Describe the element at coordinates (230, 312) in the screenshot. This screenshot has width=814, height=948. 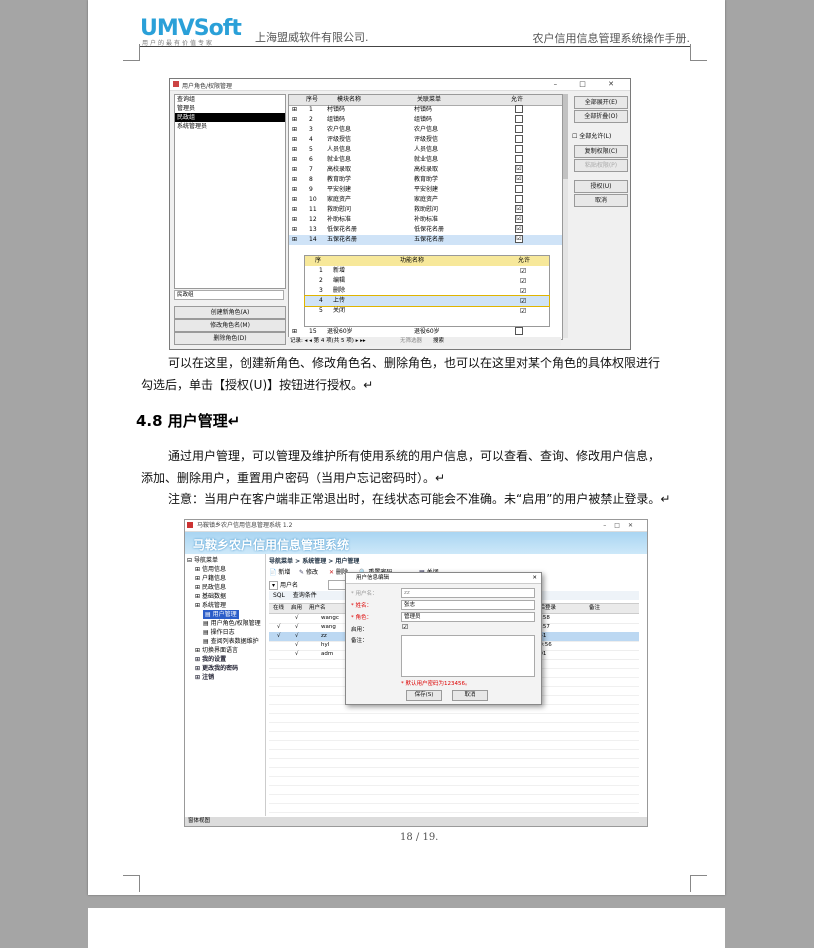
I see `create-role-button: 创建新角色(A)` at that location.